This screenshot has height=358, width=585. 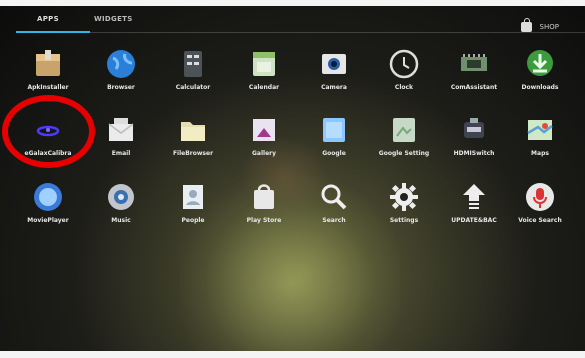 I want to click on music-speaker-icon, so click(x=121, y=197).